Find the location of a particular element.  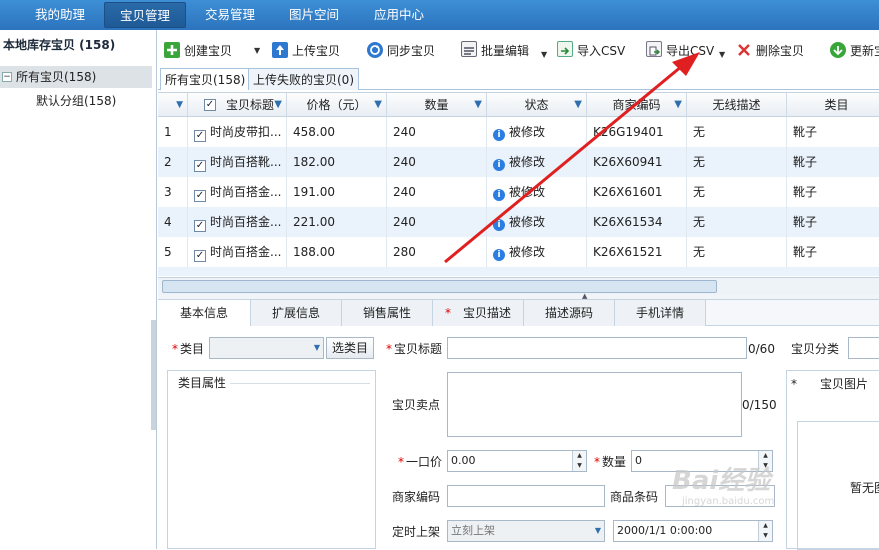

tree-expander: − is located at coordinates (7, 77).